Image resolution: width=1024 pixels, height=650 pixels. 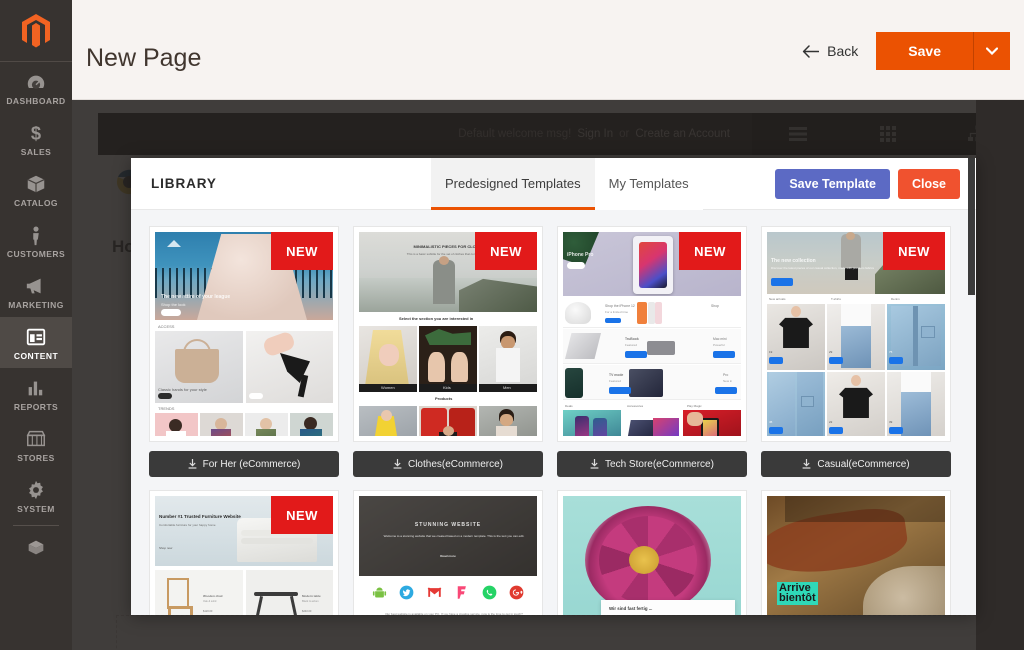 What do you see at coordinates (856, 337) in the screenshot?
I see `item-image: 29` at bounding box center [856, 337].